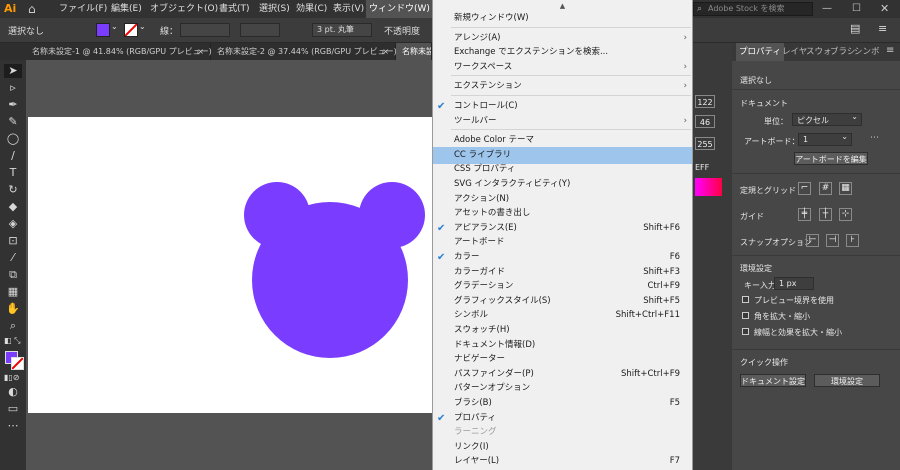 The height and width of the screenshot is (470, 900). Describe the element at coordinates (825, 139) in the screenshot. I see `artboard-dropdown: 1 ⌄` at that location.